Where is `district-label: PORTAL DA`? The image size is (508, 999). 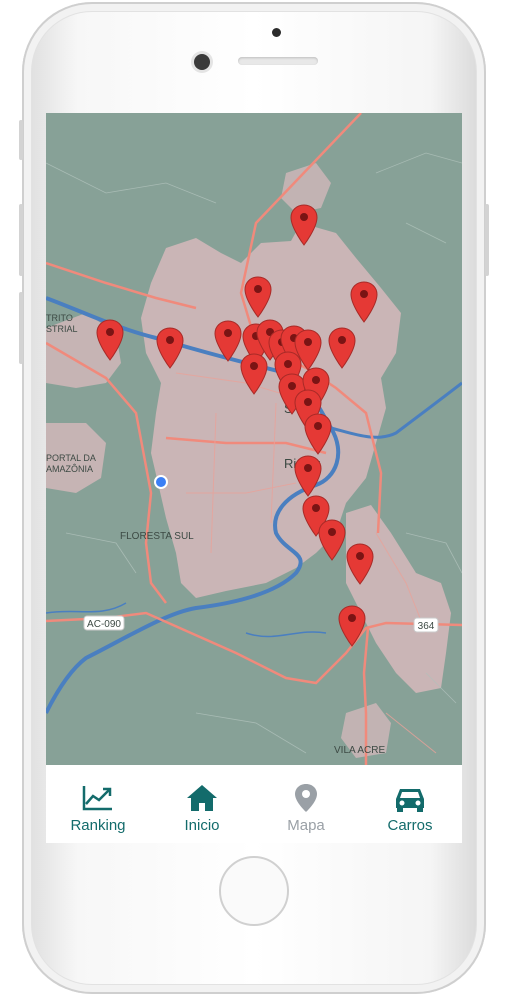
district-label: PORTAL DA is located at coordinates (71, 458).